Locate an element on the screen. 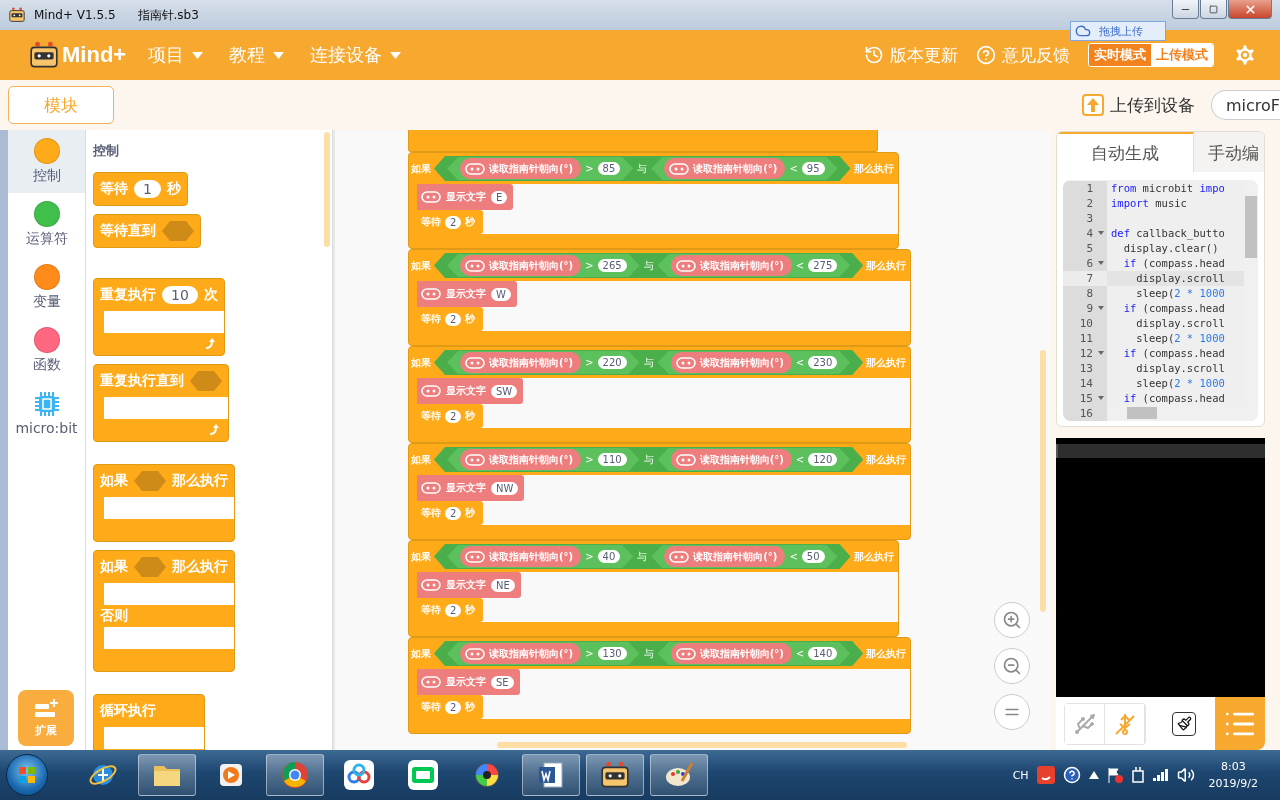 This screenshot has height=800, width=1280. and-block: 读取指南针朝向(°) > 130 与 读取指南针朝向(°) < 140 is located at coordinates (649, 653).